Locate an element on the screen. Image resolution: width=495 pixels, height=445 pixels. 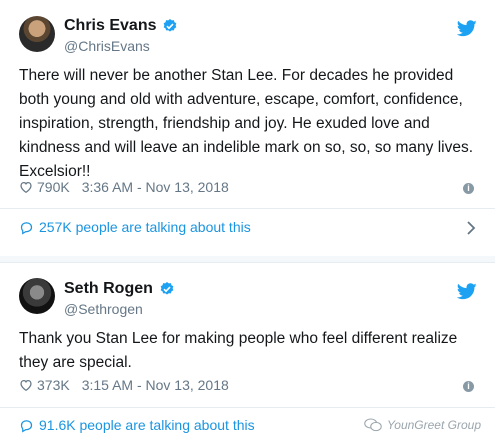
watermark: YounGreet Group is located at coordinates (422, 425).